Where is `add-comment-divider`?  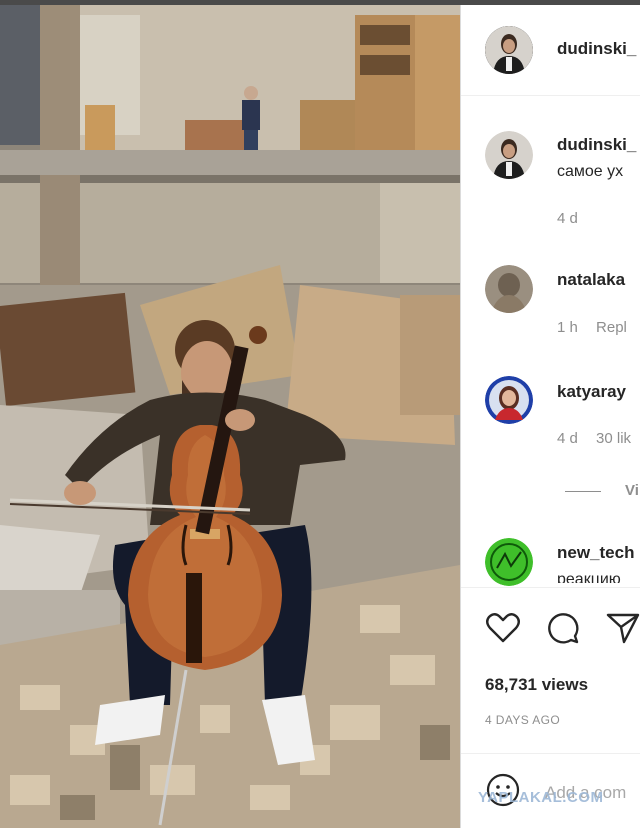
add-comment-divider is located at coordinates (550, 753).